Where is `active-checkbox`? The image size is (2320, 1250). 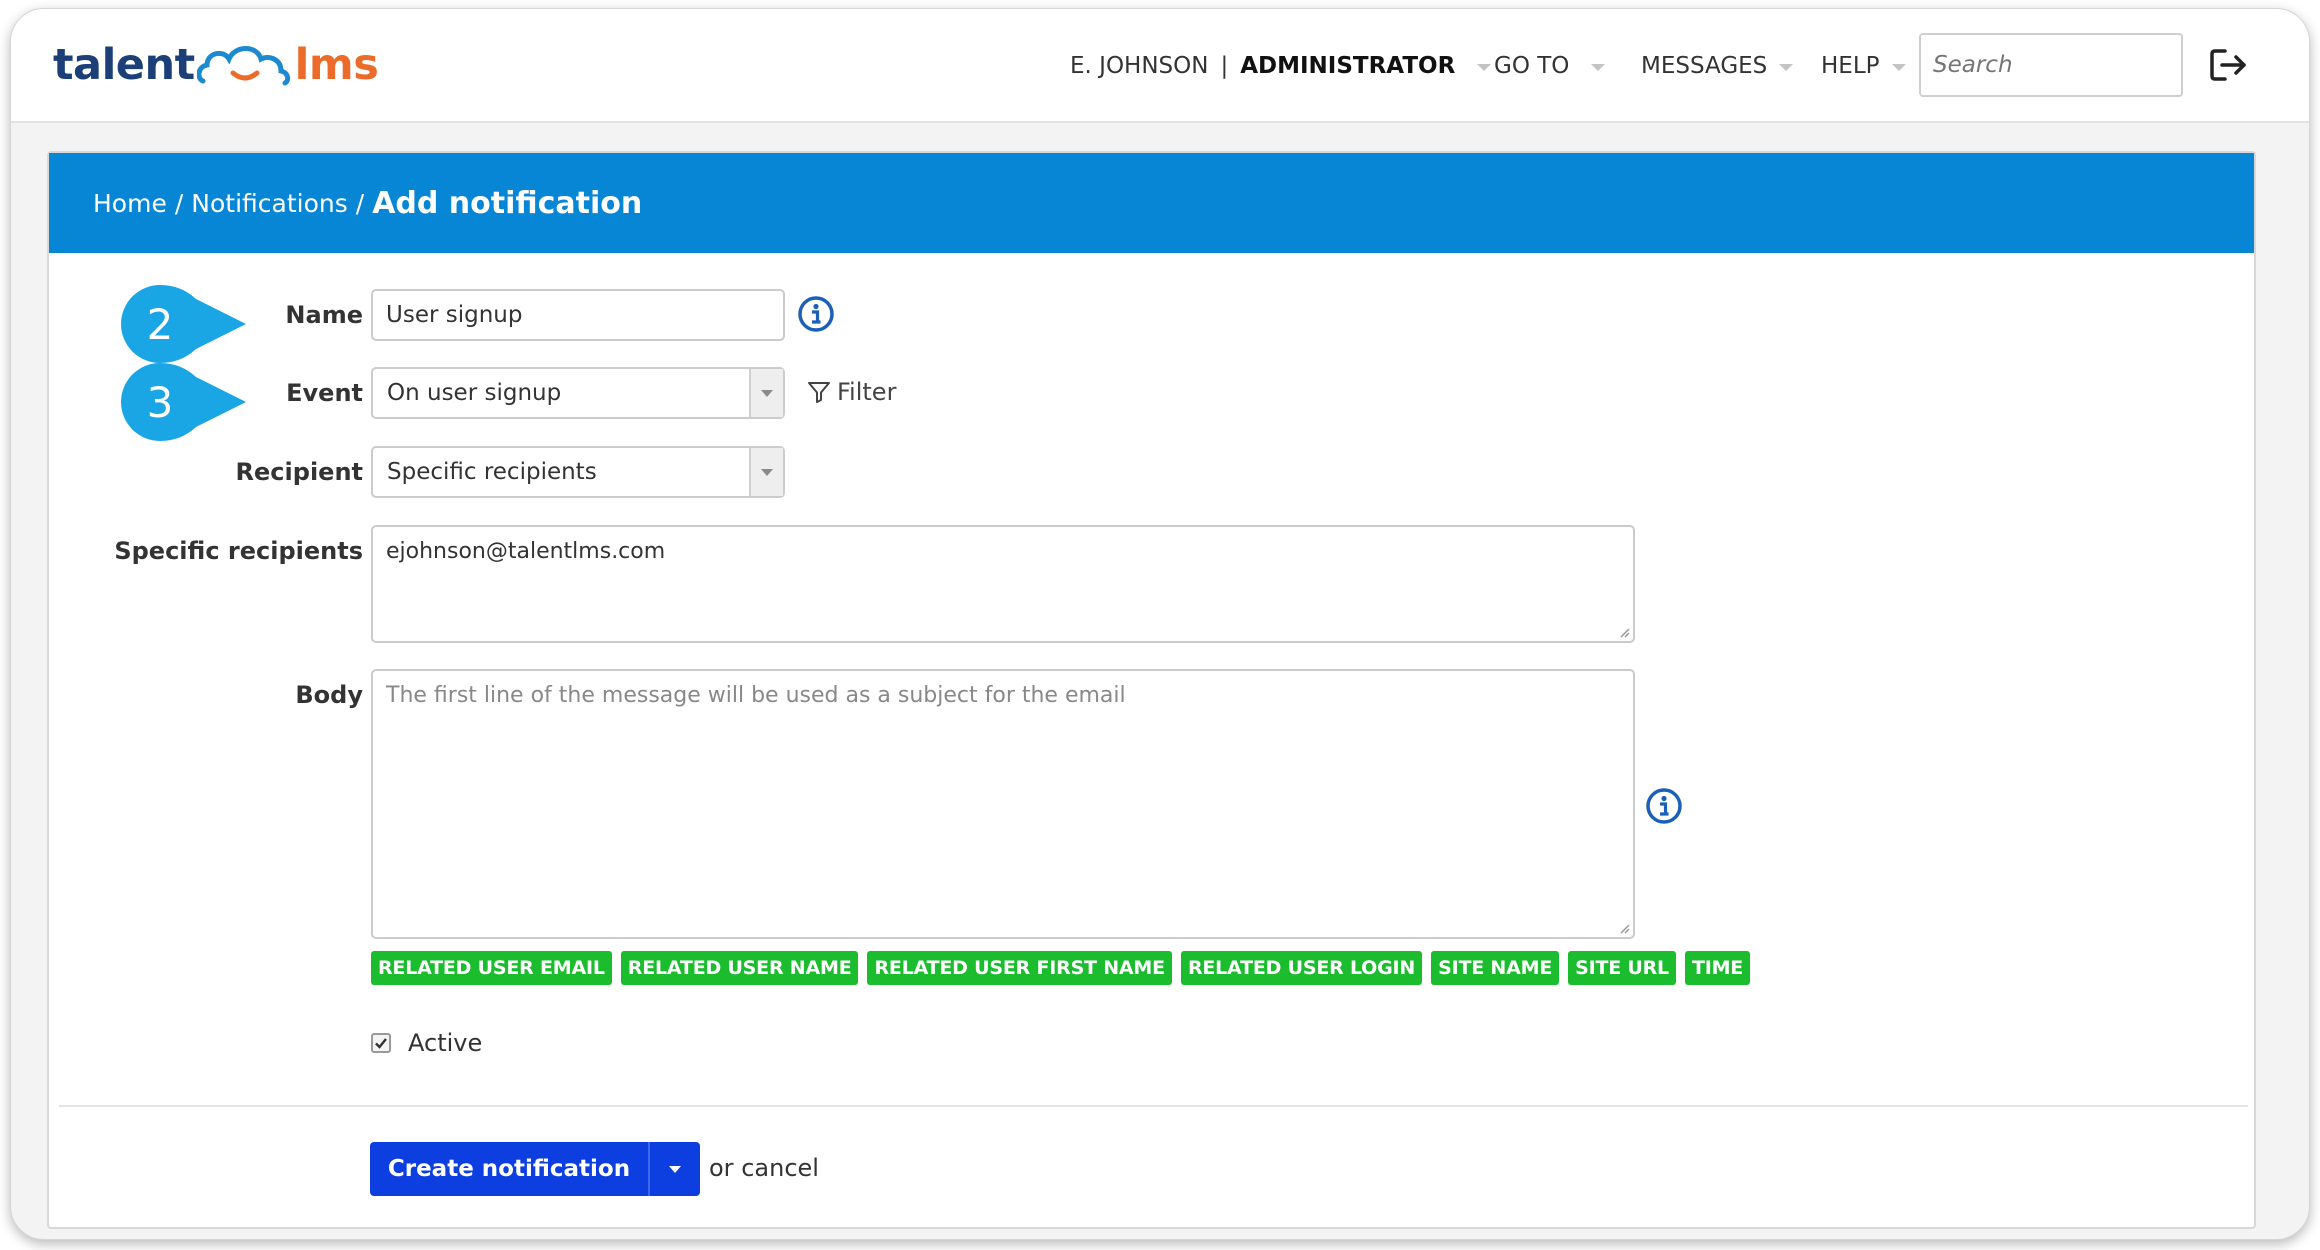 active-checkbox is located at coordinates (381, 1043).